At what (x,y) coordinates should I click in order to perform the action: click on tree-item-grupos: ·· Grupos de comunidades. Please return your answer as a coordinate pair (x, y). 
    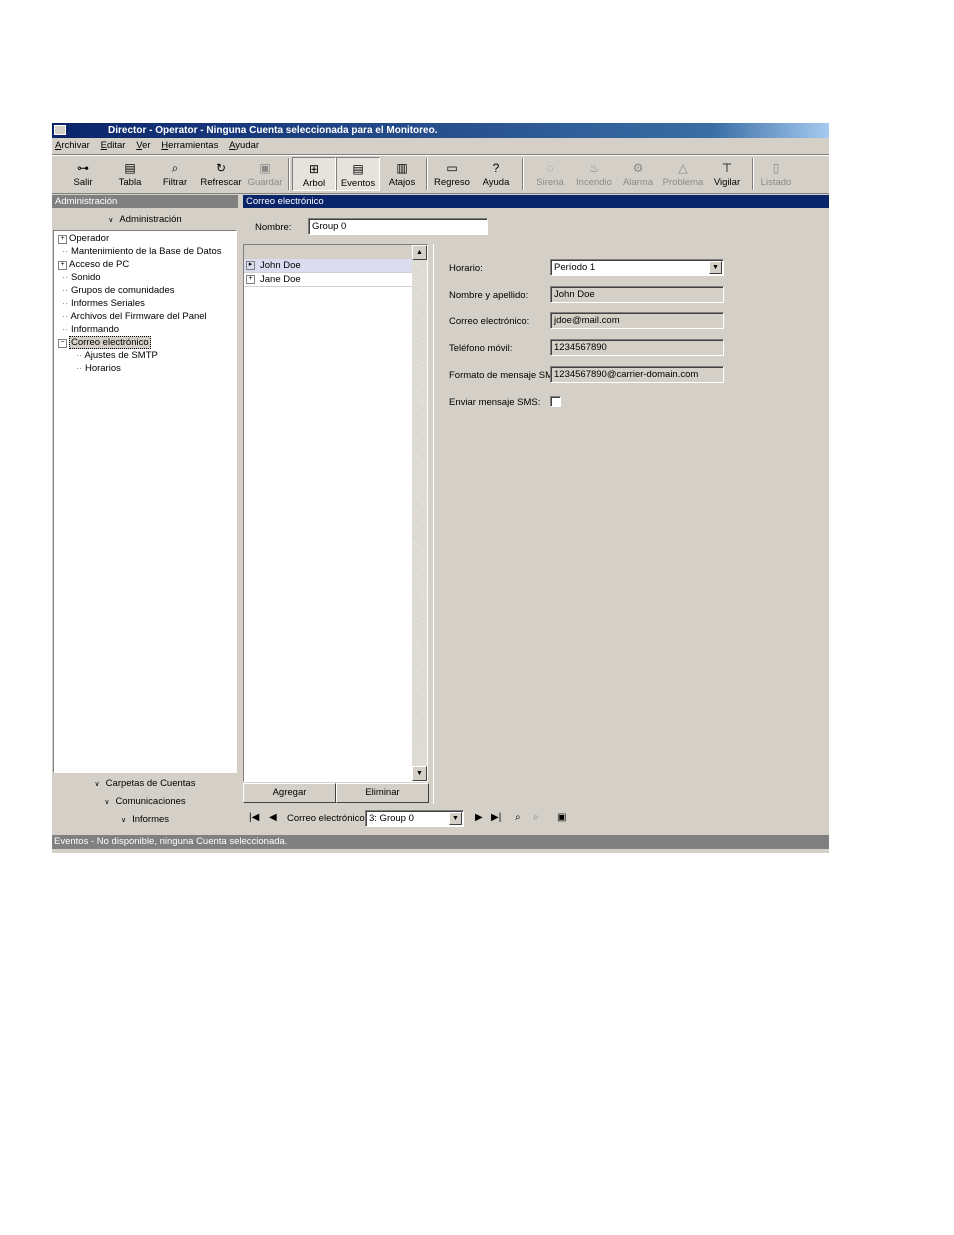
    Looking at the image, I should click on (118, 291).